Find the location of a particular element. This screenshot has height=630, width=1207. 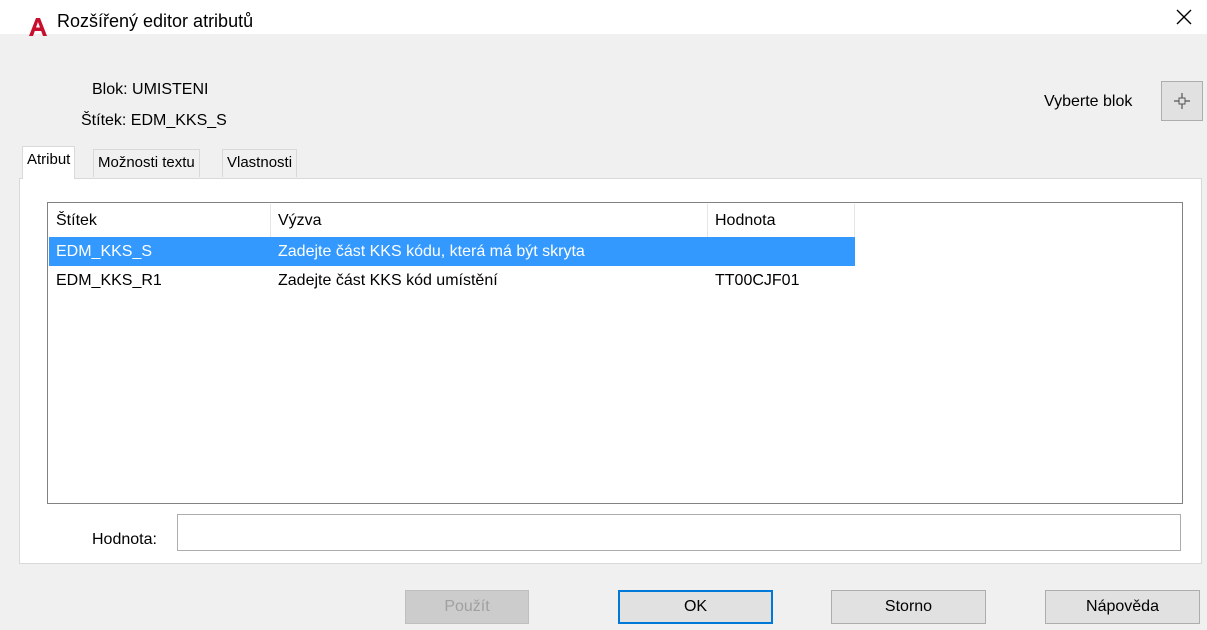

row-value: TT00CJF01 is located at coordinates (757, 280).